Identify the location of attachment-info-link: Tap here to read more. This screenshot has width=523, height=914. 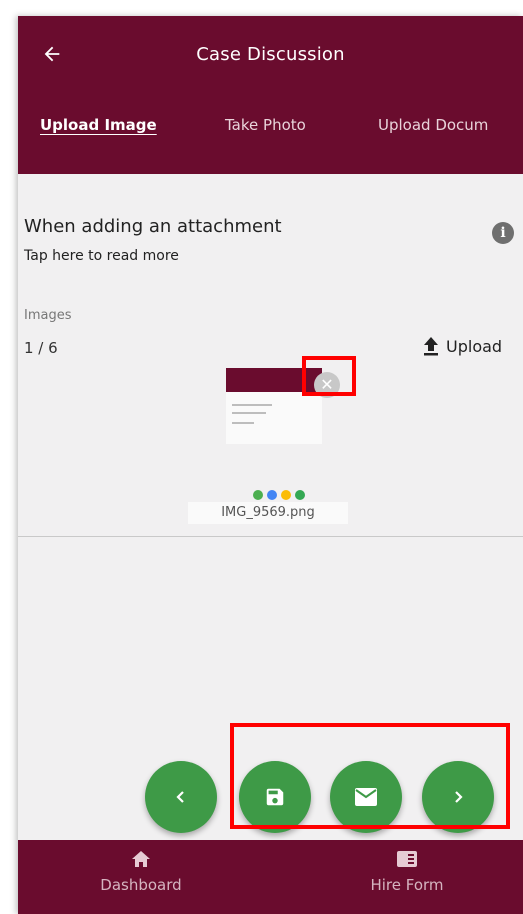
(101, 256).